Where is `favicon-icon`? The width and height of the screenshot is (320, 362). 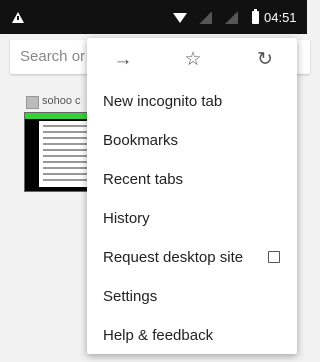
favicon-icon is located at coordinates (32, 102).